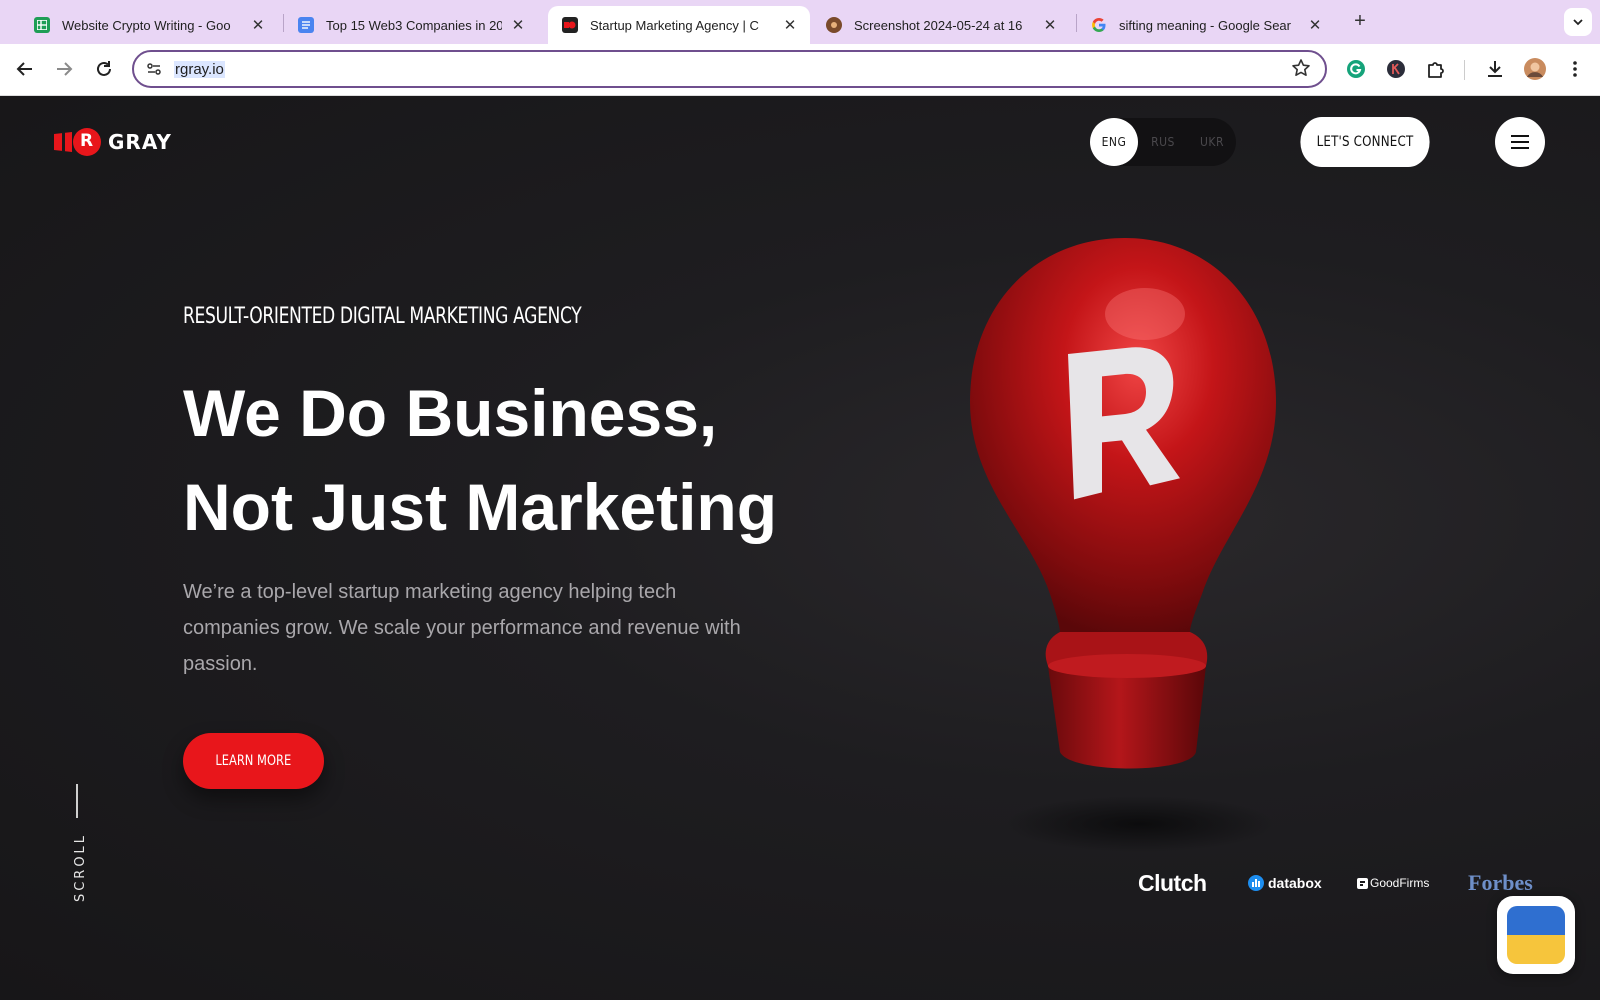 This screenshot has width=1600, height=1000. I want to click on back-button, so click(25, 69).